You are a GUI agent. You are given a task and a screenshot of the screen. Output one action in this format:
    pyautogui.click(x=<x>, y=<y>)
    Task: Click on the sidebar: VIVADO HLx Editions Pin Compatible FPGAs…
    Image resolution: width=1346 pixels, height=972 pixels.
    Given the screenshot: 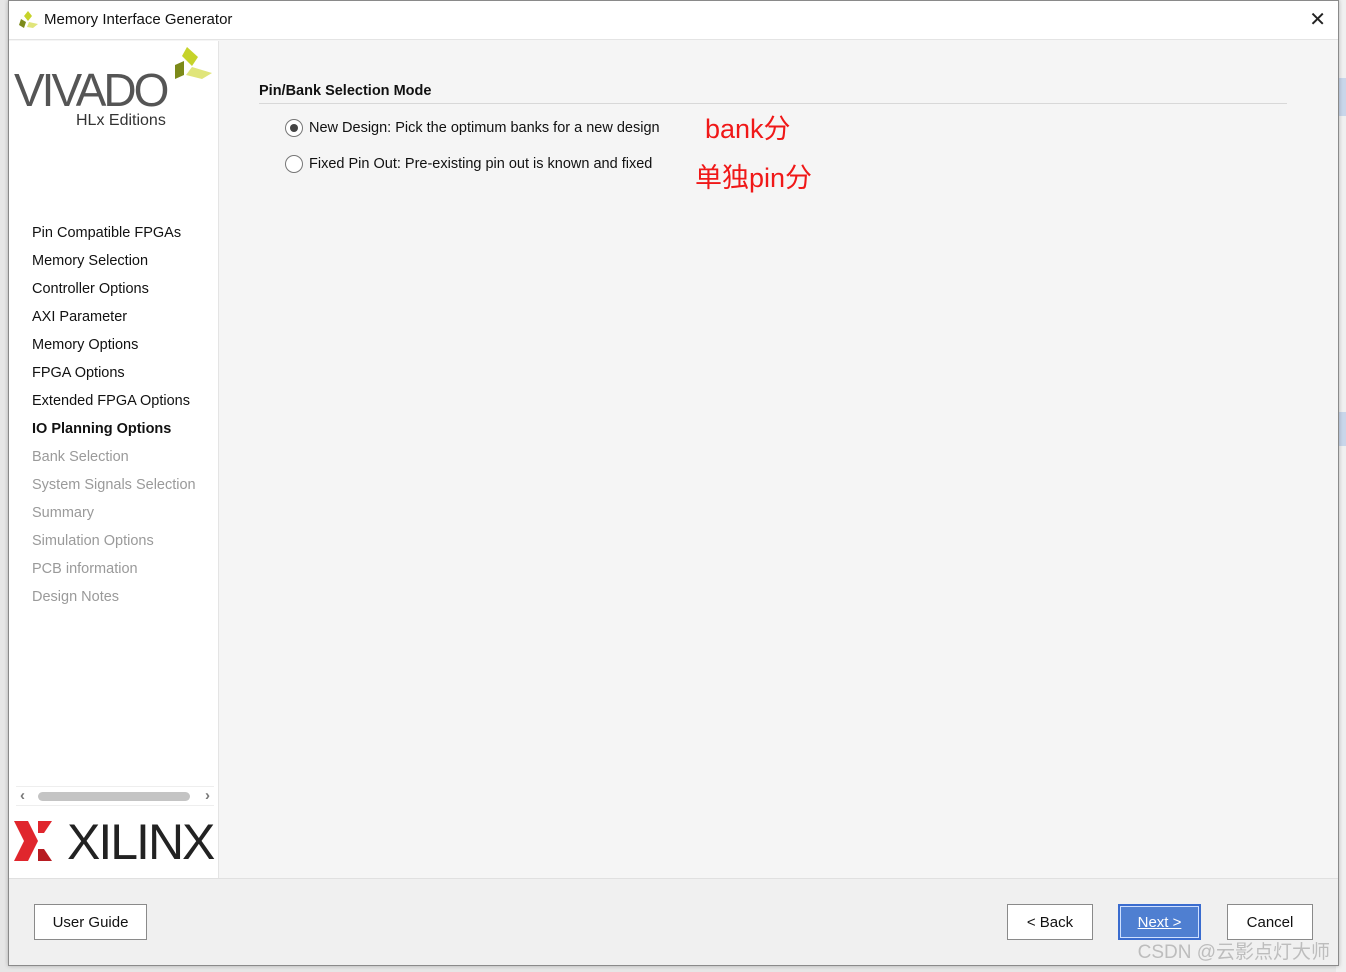 What is the action you would take?
    pyautogui.click(x=114, y=459)
    